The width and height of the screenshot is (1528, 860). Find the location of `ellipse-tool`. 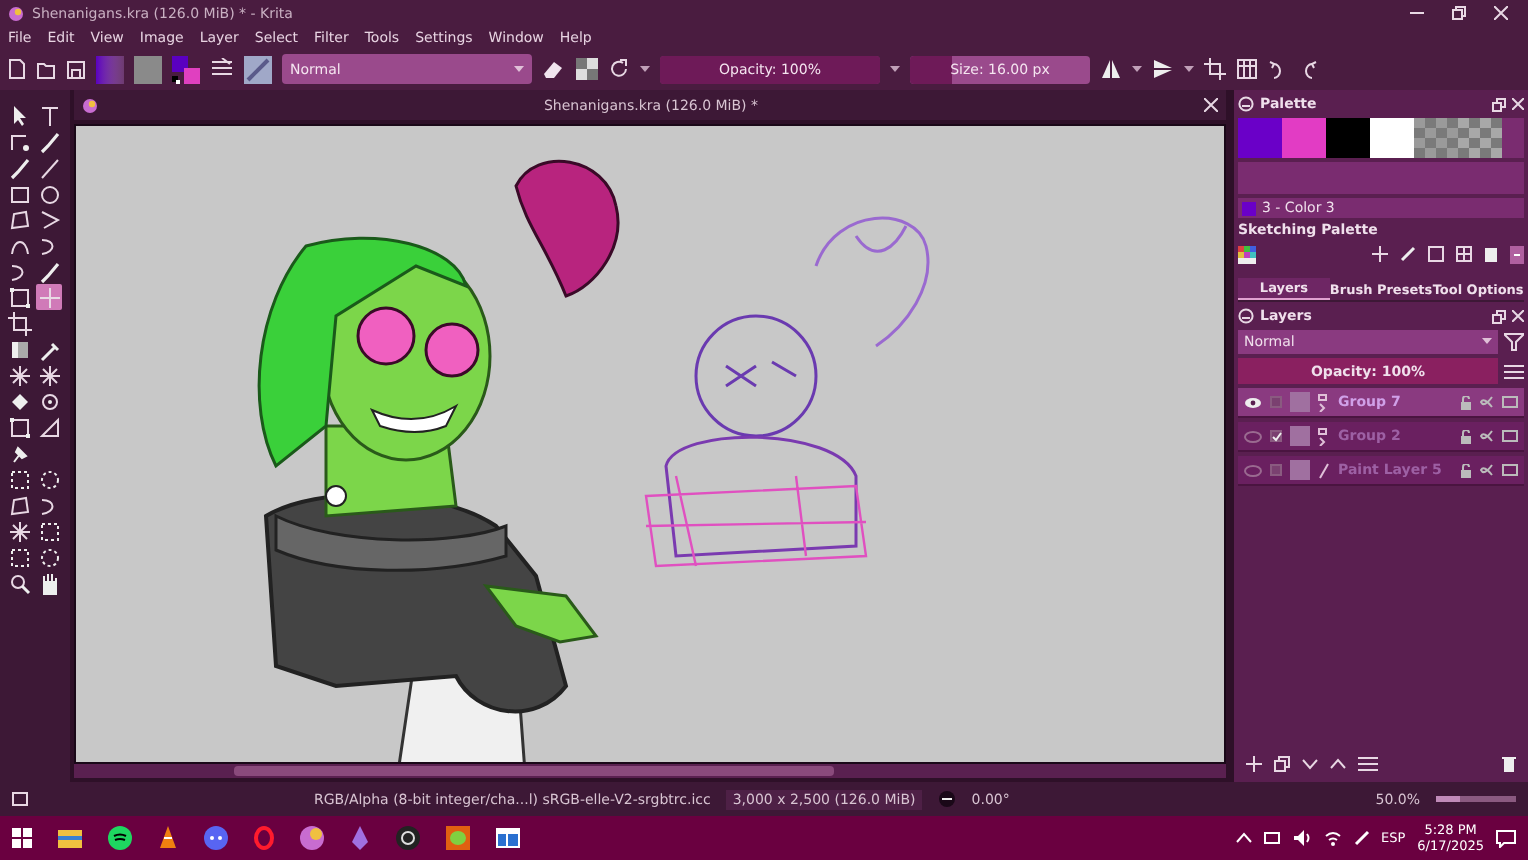

ellipse-tool is located at coordinates (49, 193).